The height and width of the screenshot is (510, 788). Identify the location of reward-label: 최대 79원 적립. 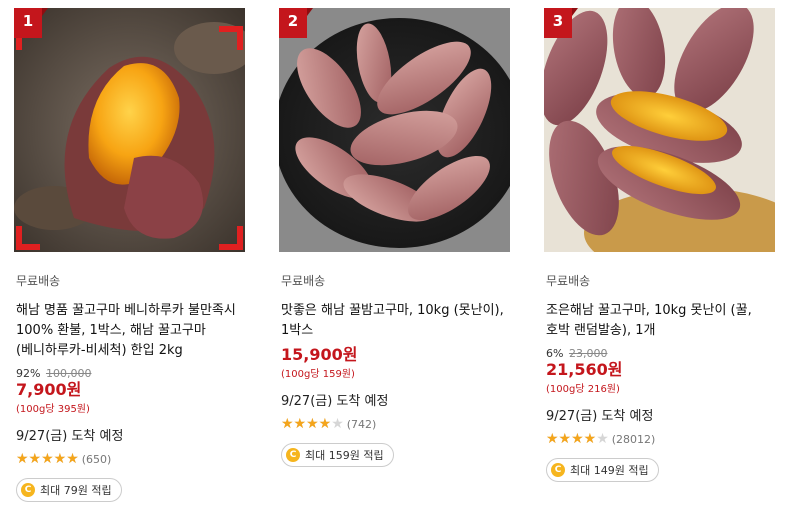
(76, 490).